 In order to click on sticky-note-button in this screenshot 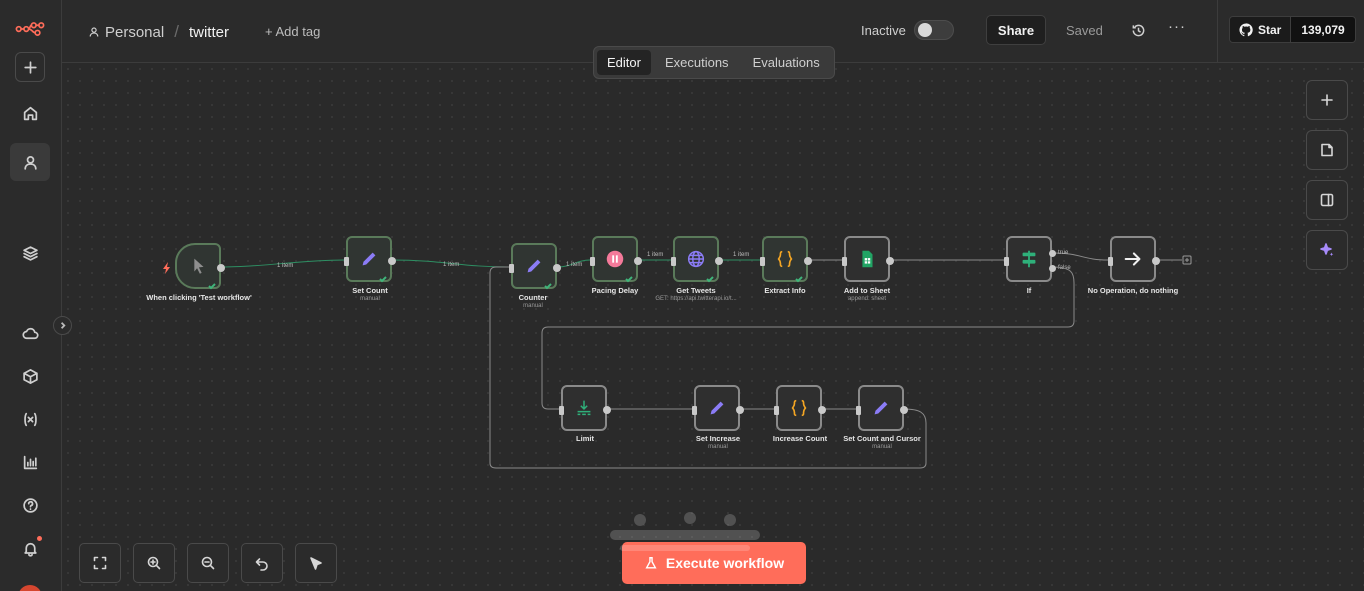, I will do `click(1327, 150)`.